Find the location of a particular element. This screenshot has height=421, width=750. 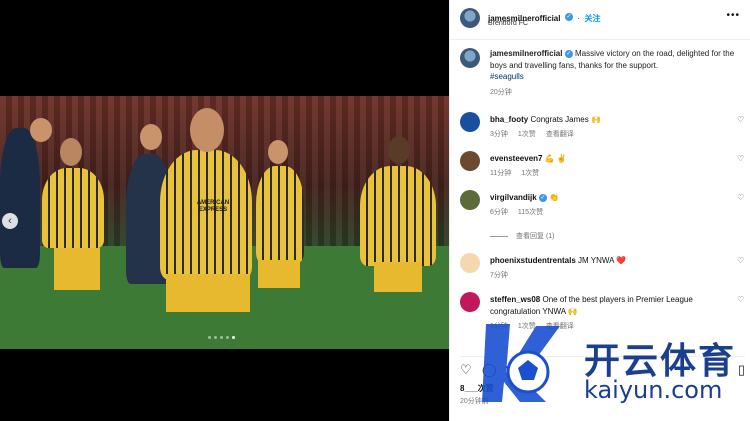

comment-text: Congrats James 🙌 is located at coordinates (565, 119).